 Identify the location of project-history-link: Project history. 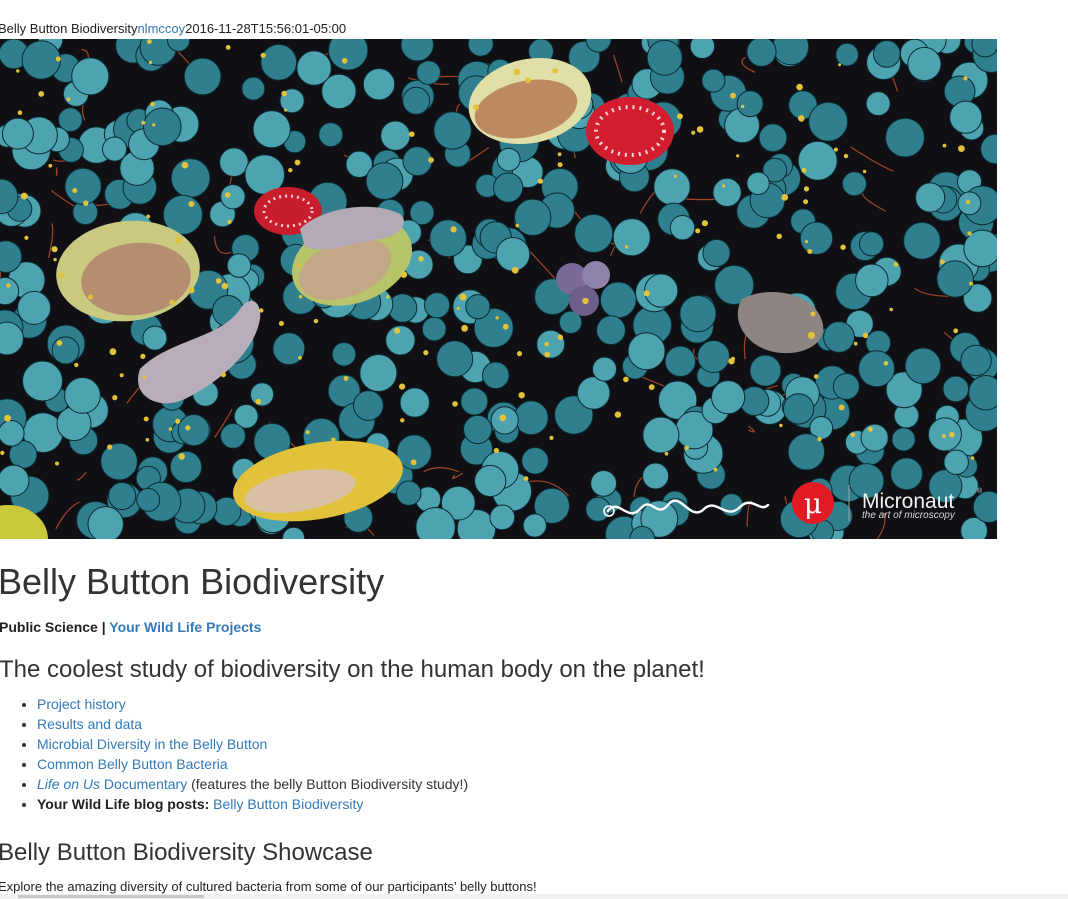
(81, 704).